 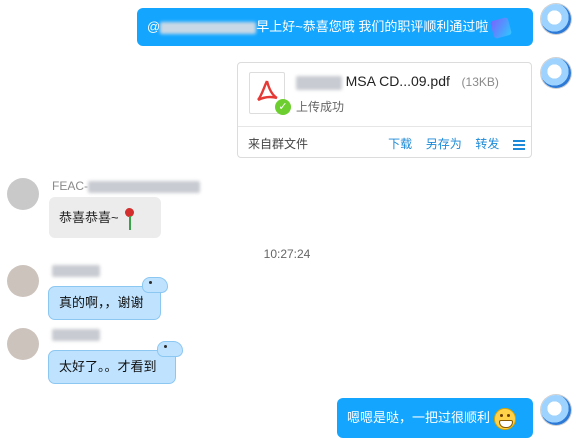 What do you see at coordinates (108, 366) in the screenshot?
I see `message-text: 太好了。。才看到` at bounding box center [108, 366].